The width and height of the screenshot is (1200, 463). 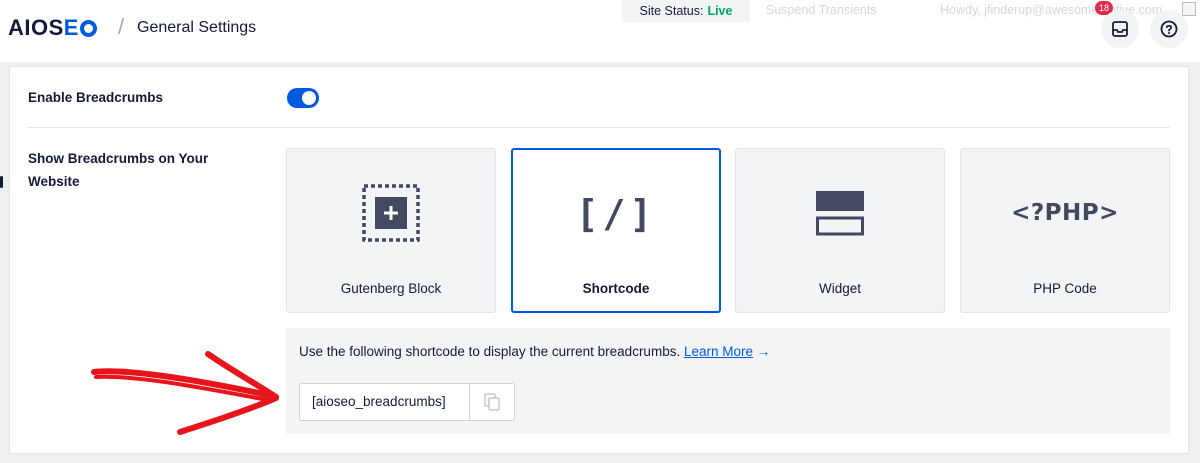 I want to click on site-status-label: Site Status:, so click(x=671, y=11).